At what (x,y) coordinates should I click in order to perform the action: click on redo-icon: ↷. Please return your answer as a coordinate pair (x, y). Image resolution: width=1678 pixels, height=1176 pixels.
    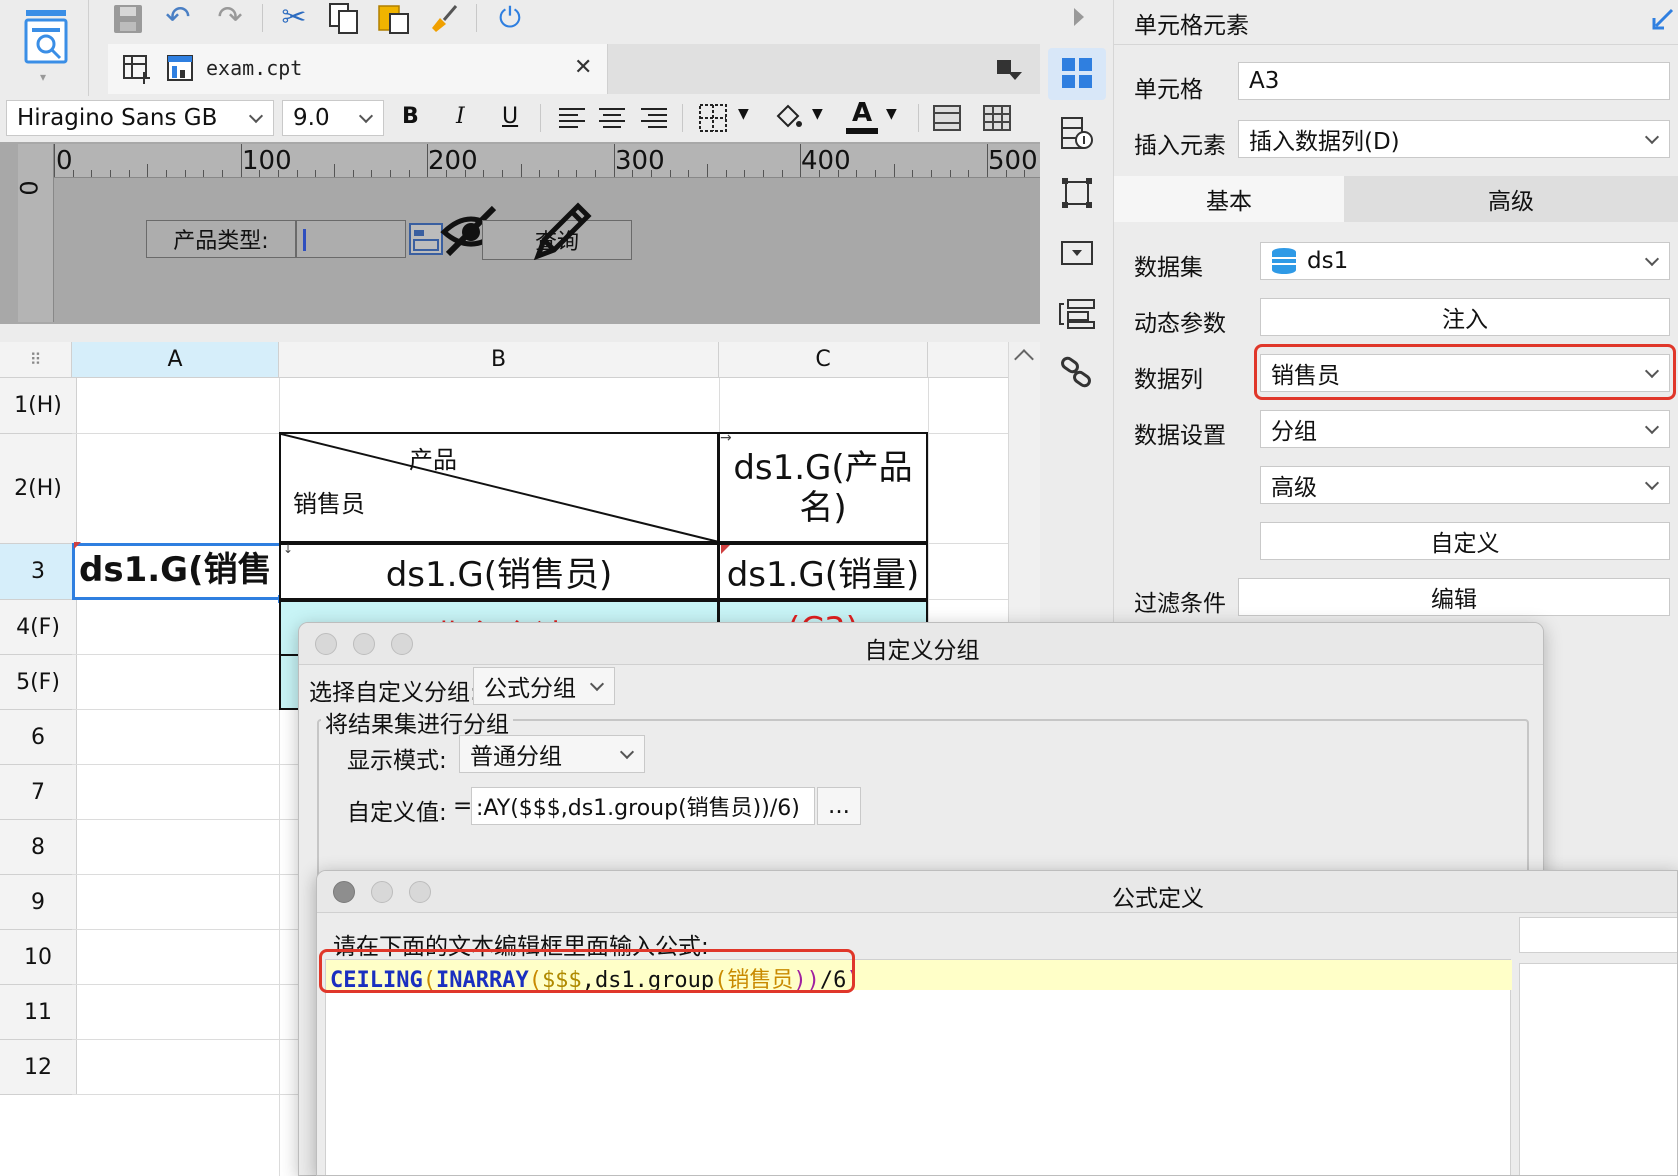
    Looking at the image, I should click on (230, 18).